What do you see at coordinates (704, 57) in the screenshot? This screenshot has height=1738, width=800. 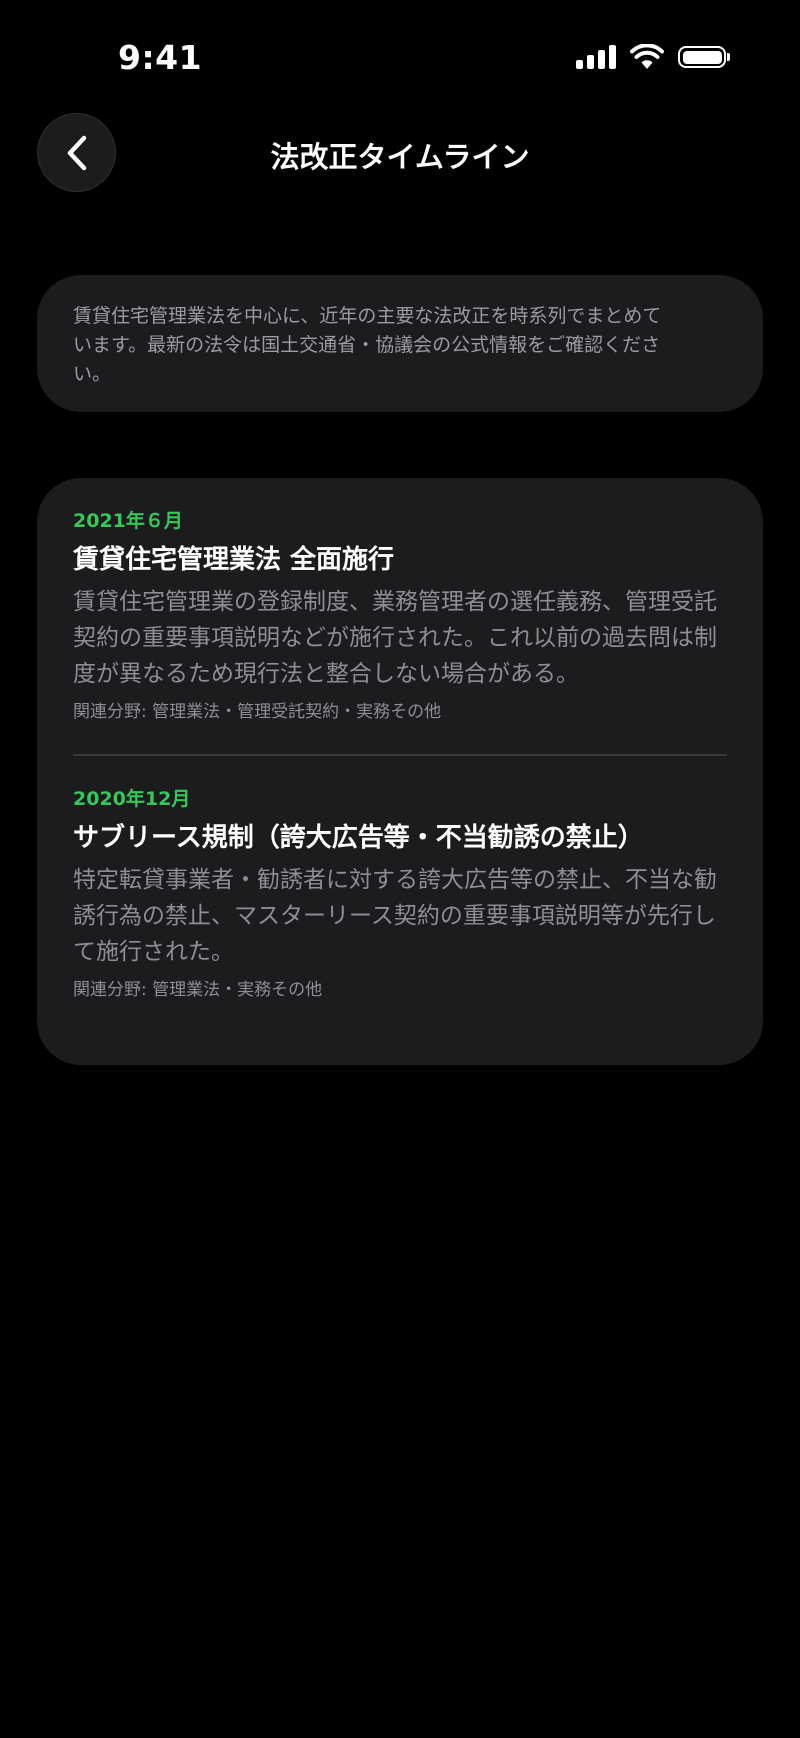 I see `battery-icon` at bounding box center [704, 57].